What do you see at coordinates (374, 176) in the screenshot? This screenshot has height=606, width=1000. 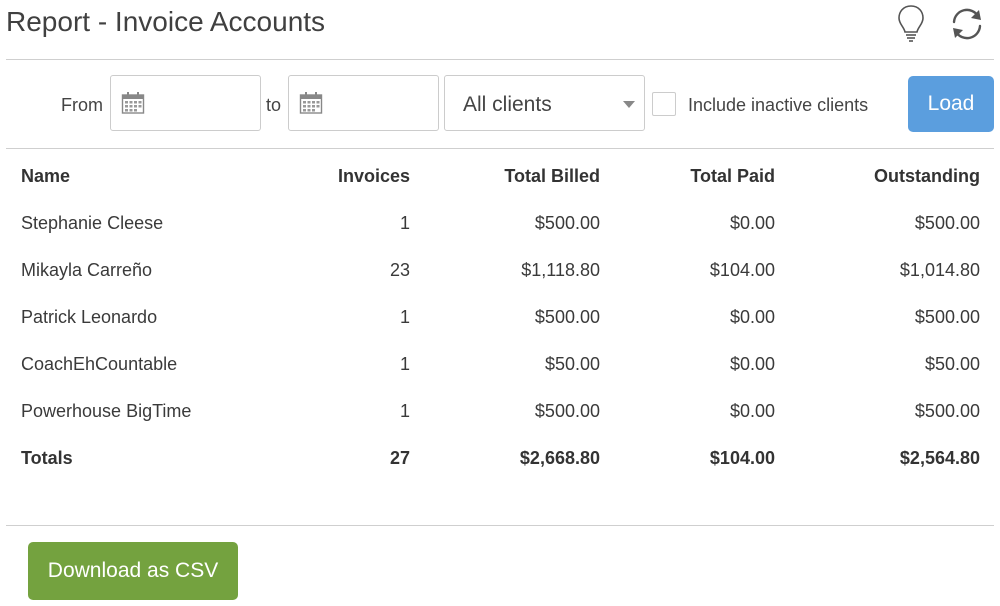 I see `header-invoices: Invoices` at bounding box center [374, 176].